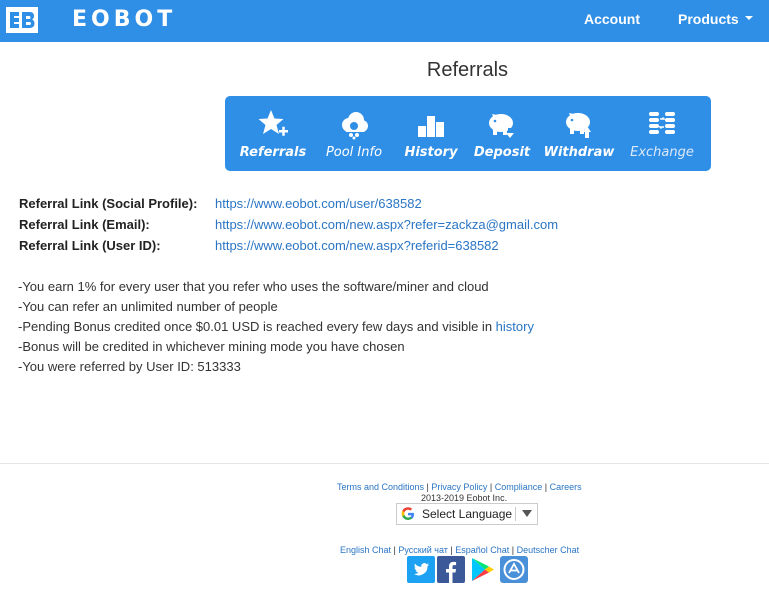  I want to click on toolbar-withdraw-label: Withdraw, so click(579, 152).